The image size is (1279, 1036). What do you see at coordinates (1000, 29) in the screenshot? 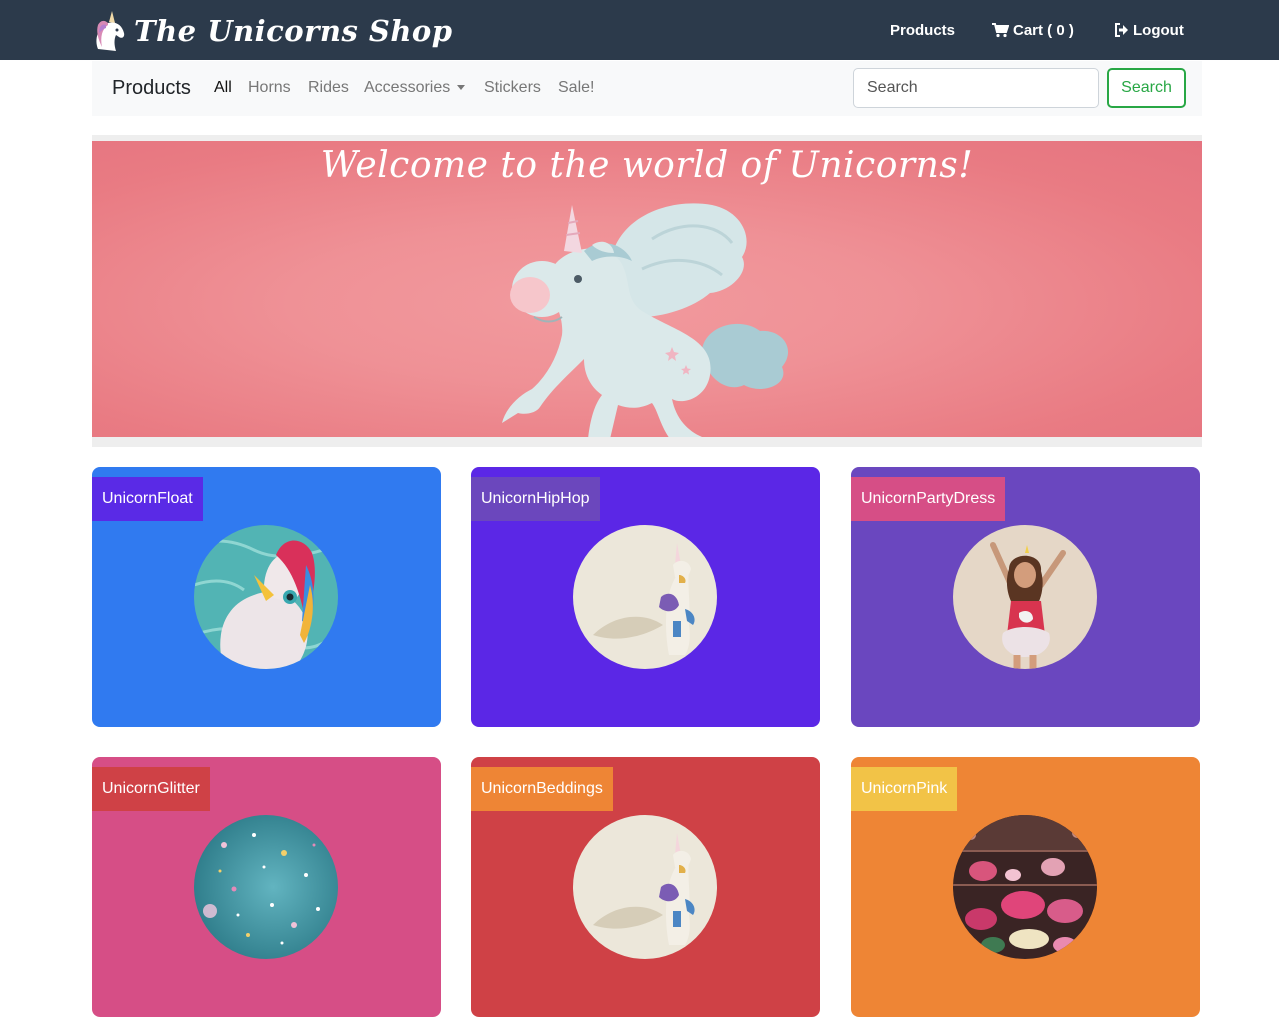
I see `cart-icon` at bounding box center [1000, 29].